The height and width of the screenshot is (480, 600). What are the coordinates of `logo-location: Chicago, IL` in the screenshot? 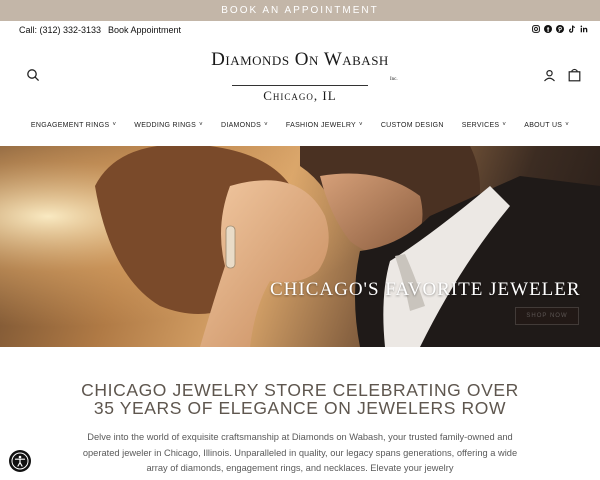 It's located at (300, 95).